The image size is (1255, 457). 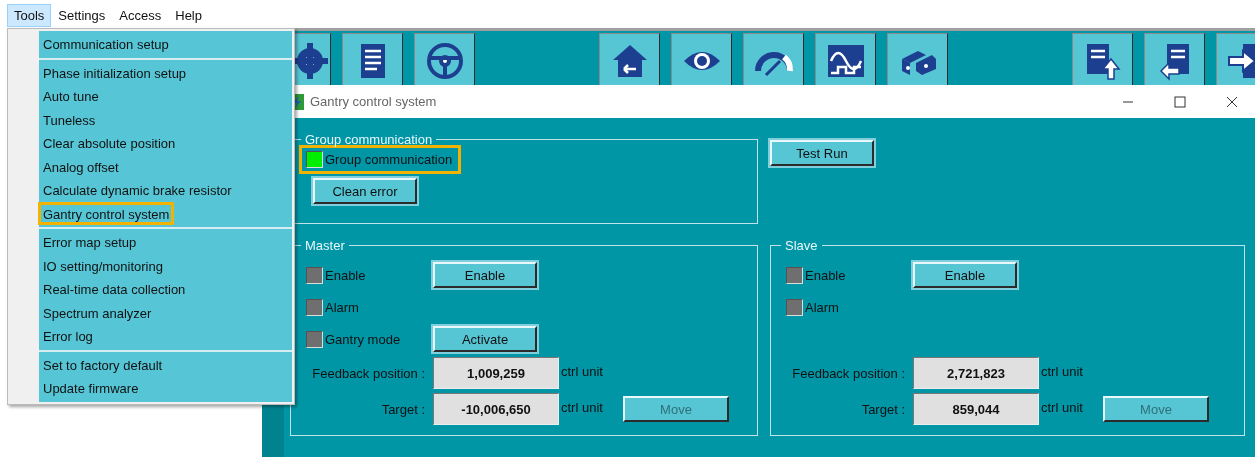 I want to click on status-label: Gantry mode, so click(x=363, y=339).